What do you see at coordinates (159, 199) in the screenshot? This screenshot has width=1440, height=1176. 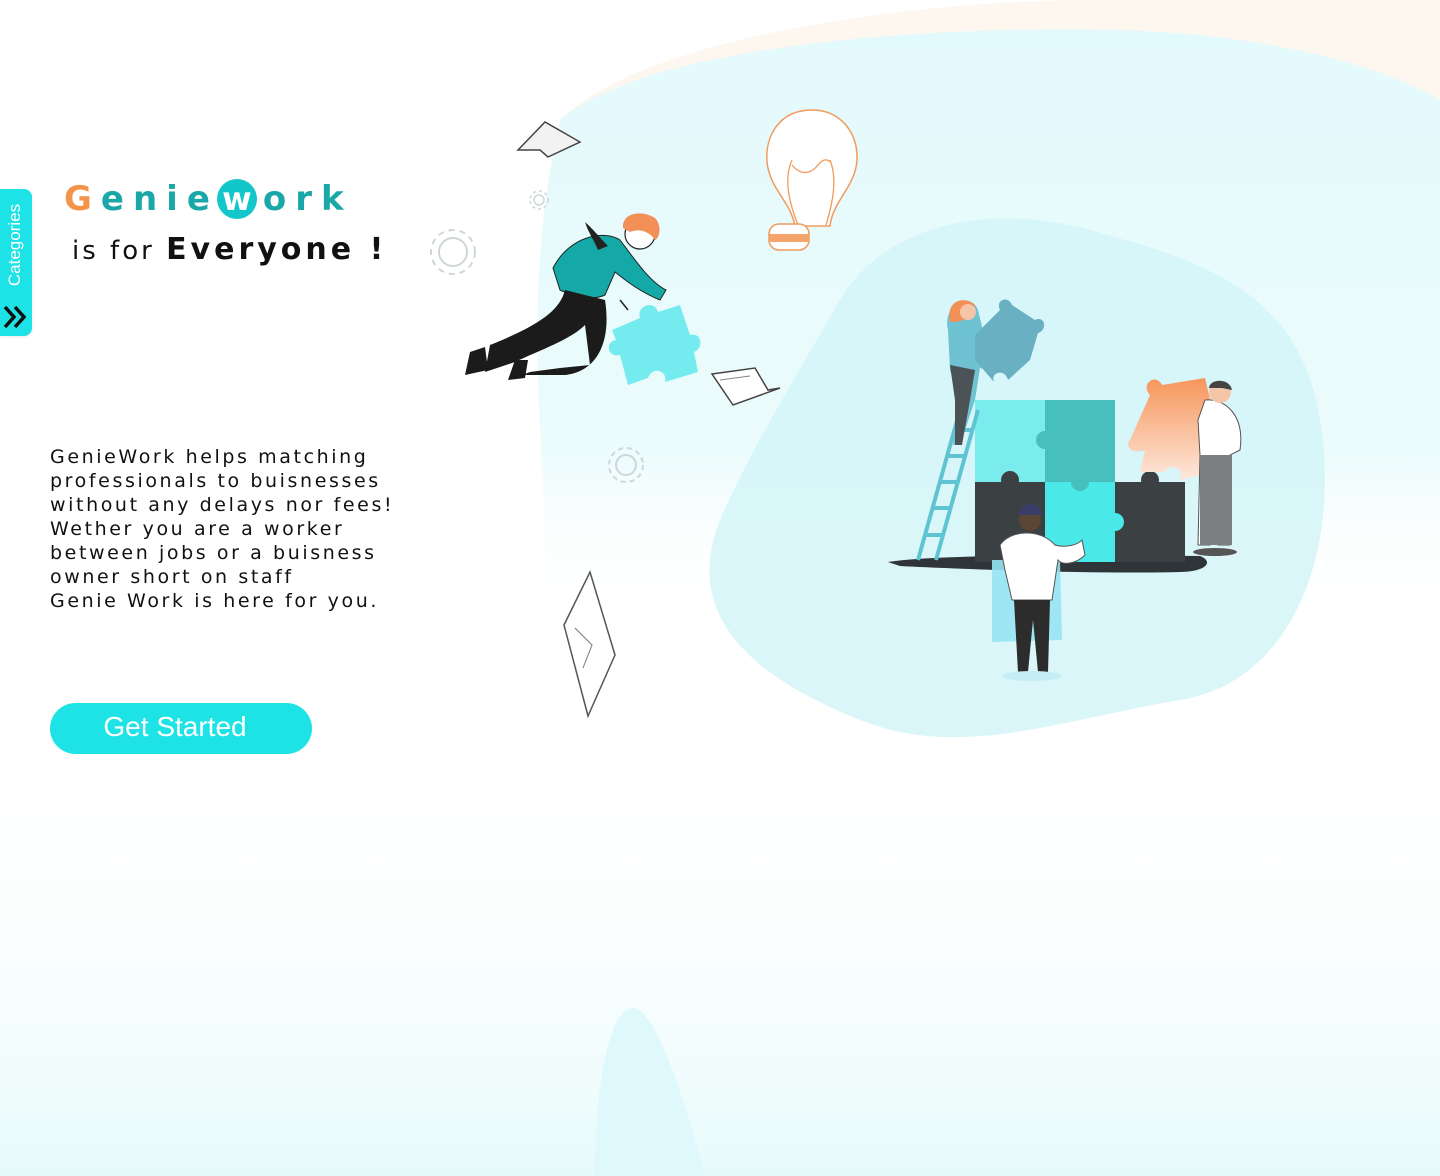 I see `brand-text-enie: enie` at bounding box center [159, 199].